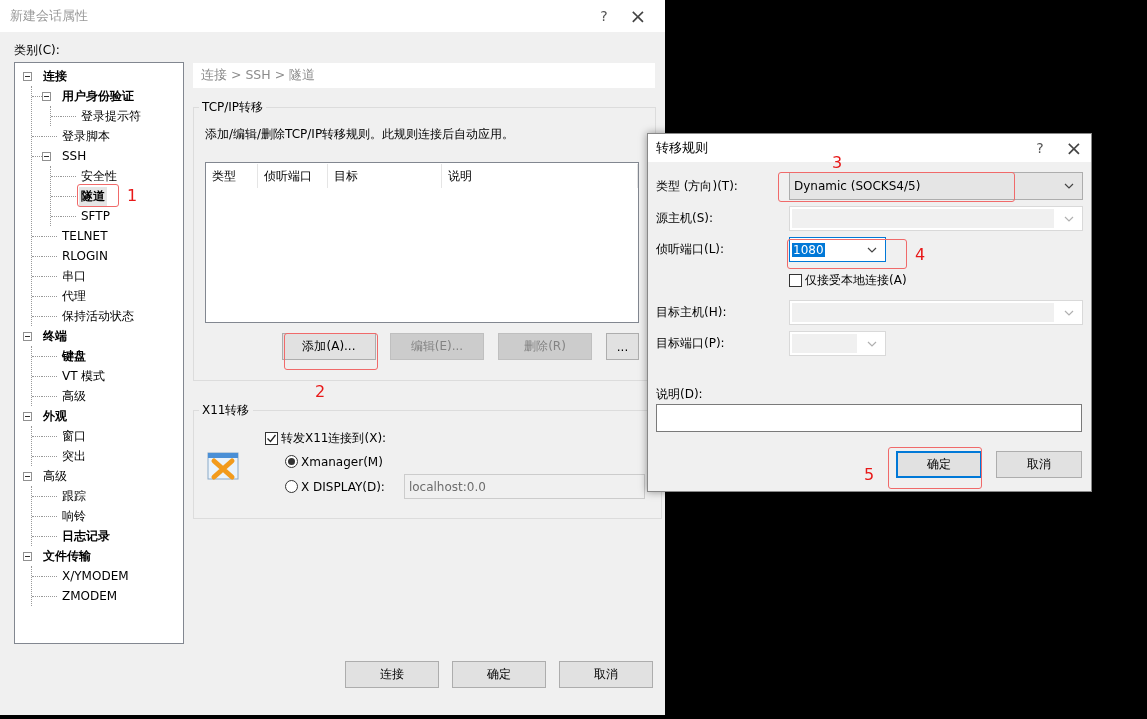 The height and width of the screenshot is (719, 1147). What do you see at coordinates (95, 216) in the screenshot?
I see `tree-item: SFTP` at bounding box center [95, 216].